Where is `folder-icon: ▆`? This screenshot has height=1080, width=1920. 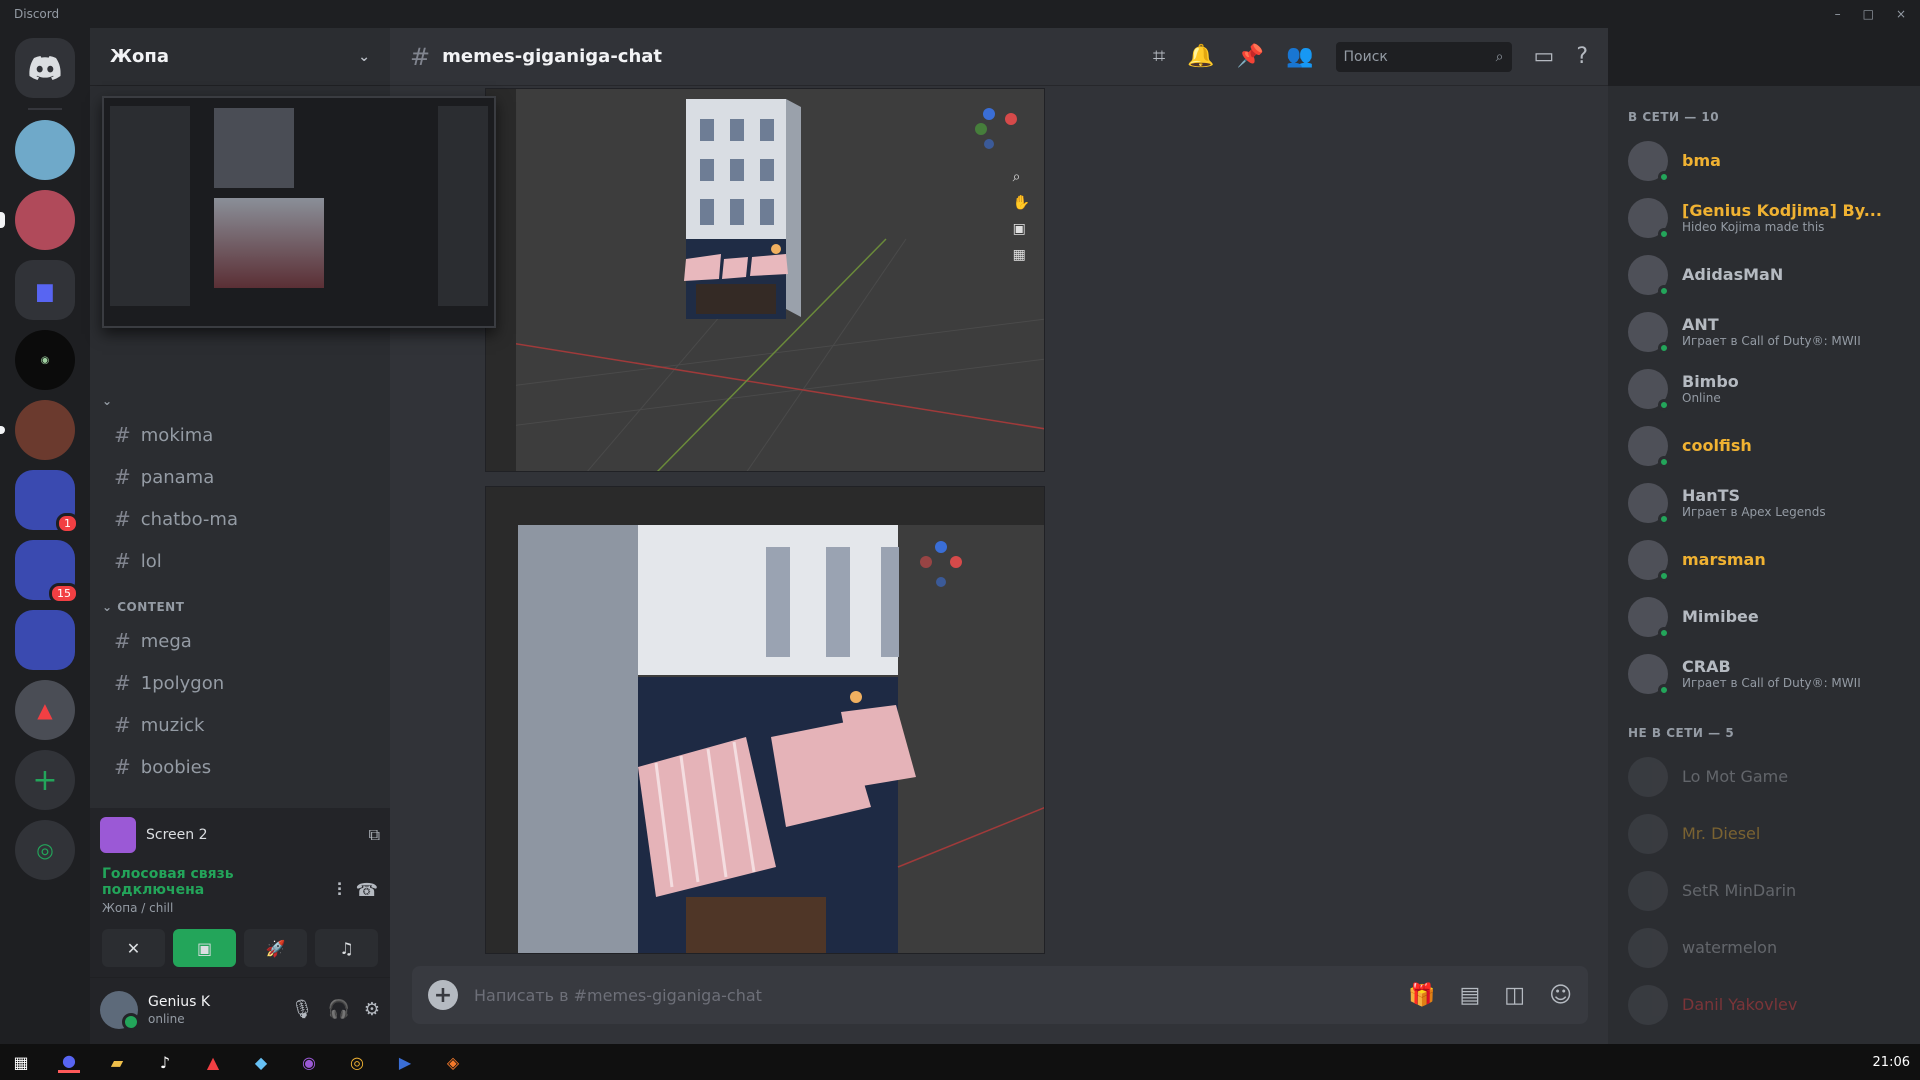 folder-icon: ▆ is located at coordinates (45, 290).